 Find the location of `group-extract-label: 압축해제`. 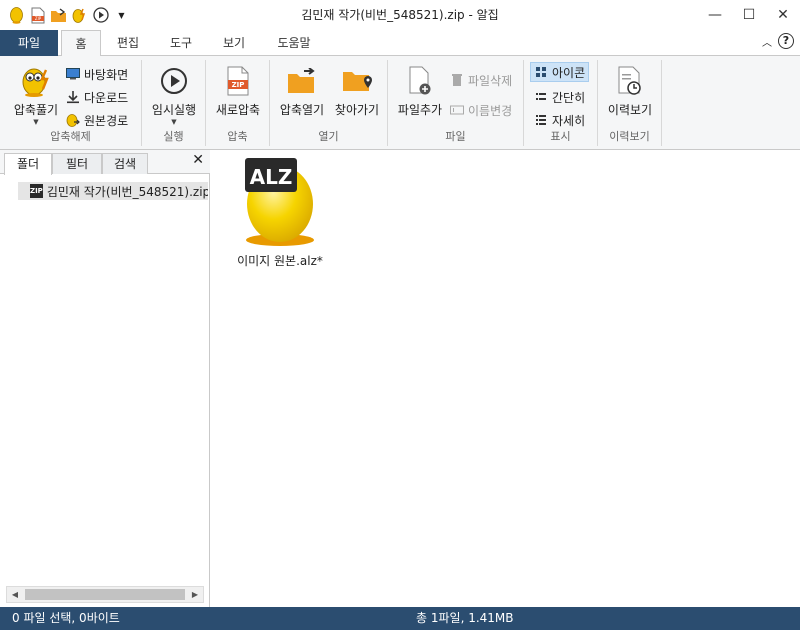

group-extract-label: 압축해제 is located at coordinates (70, 136).